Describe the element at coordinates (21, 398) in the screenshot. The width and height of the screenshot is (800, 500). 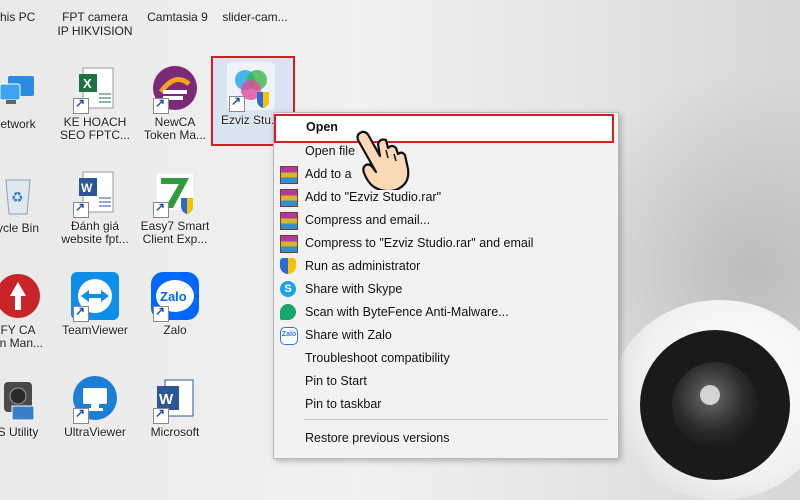
I see `utility-icon` at that location.